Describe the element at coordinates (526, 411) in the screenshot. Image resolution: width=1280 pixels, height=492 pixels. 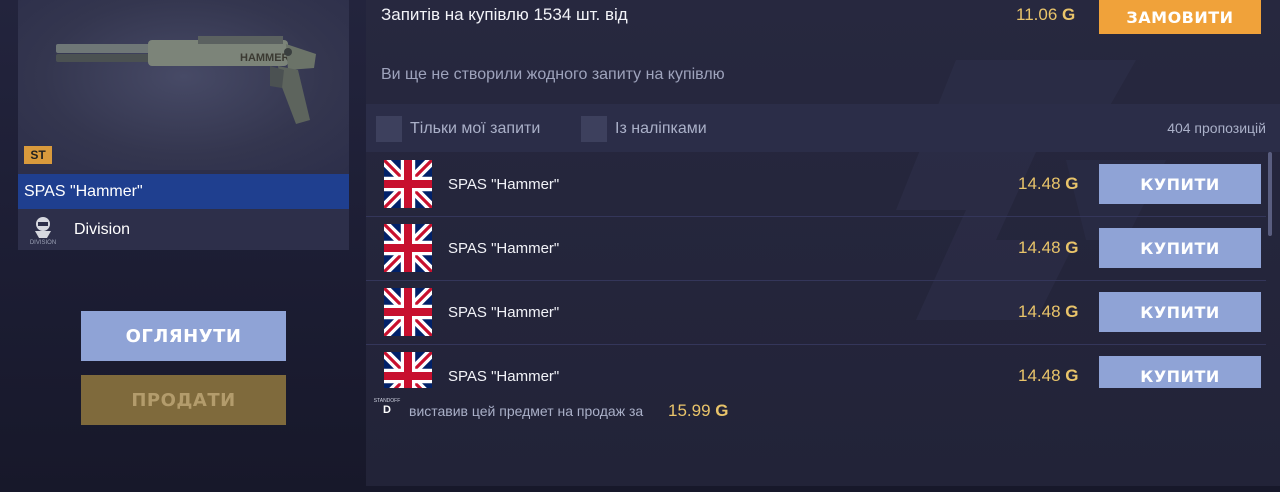
I see `seller-text: виставив цей предмет на продаж за` at that location.